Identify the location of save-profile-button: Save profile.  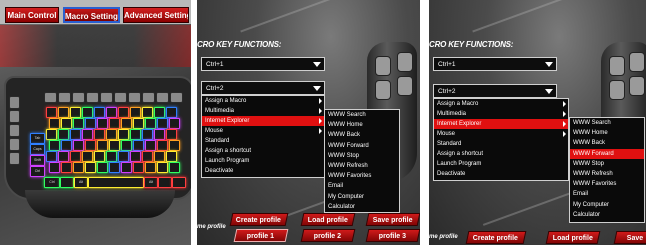
(392, 219).